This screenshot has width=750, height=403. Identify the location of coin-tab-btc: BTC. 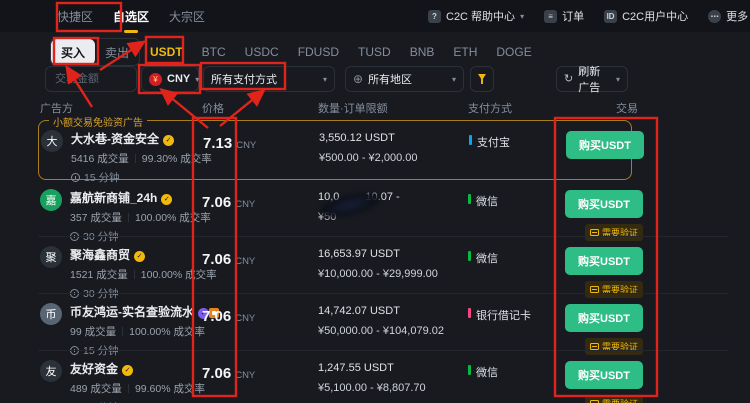
(214, 52).